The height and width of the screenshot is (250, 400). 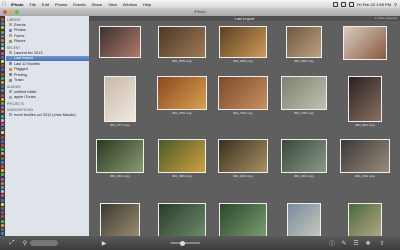 I want to click on zoom-slider-knob, so click(x=182, y=243).